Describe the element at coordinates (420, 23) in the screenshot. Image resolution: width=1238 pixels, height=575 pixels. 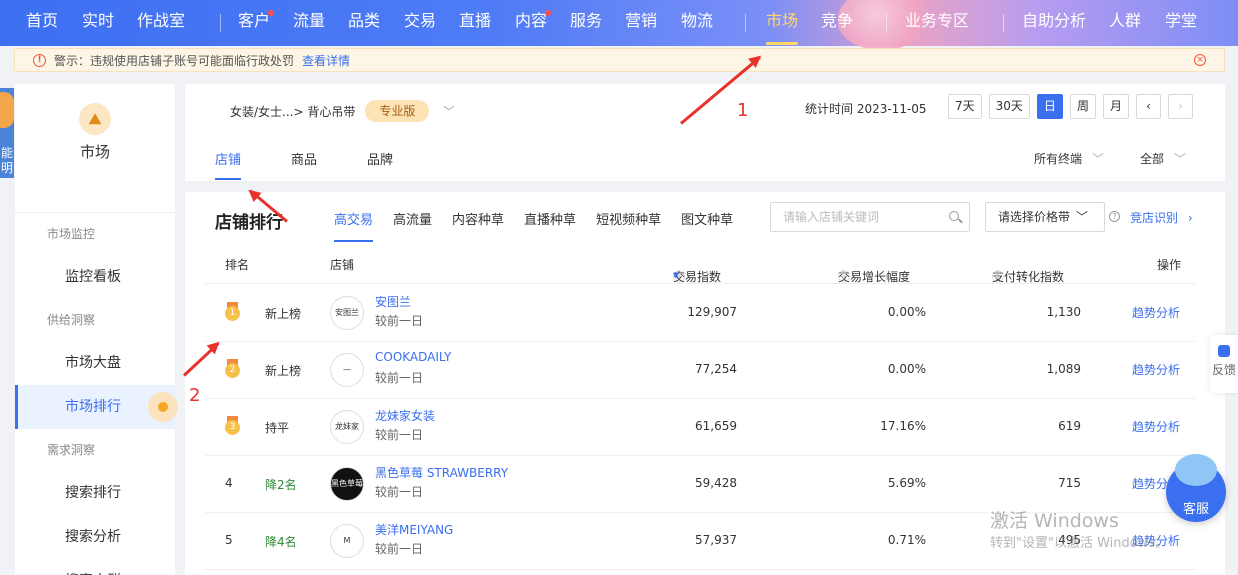
I see `nav-trade: 交易` at that location.